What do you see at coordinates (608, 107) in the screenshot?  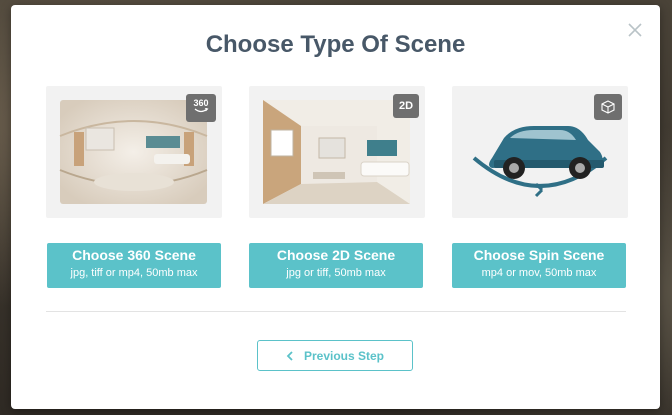 I see `cube-icon` at bounding box center [608, 107].